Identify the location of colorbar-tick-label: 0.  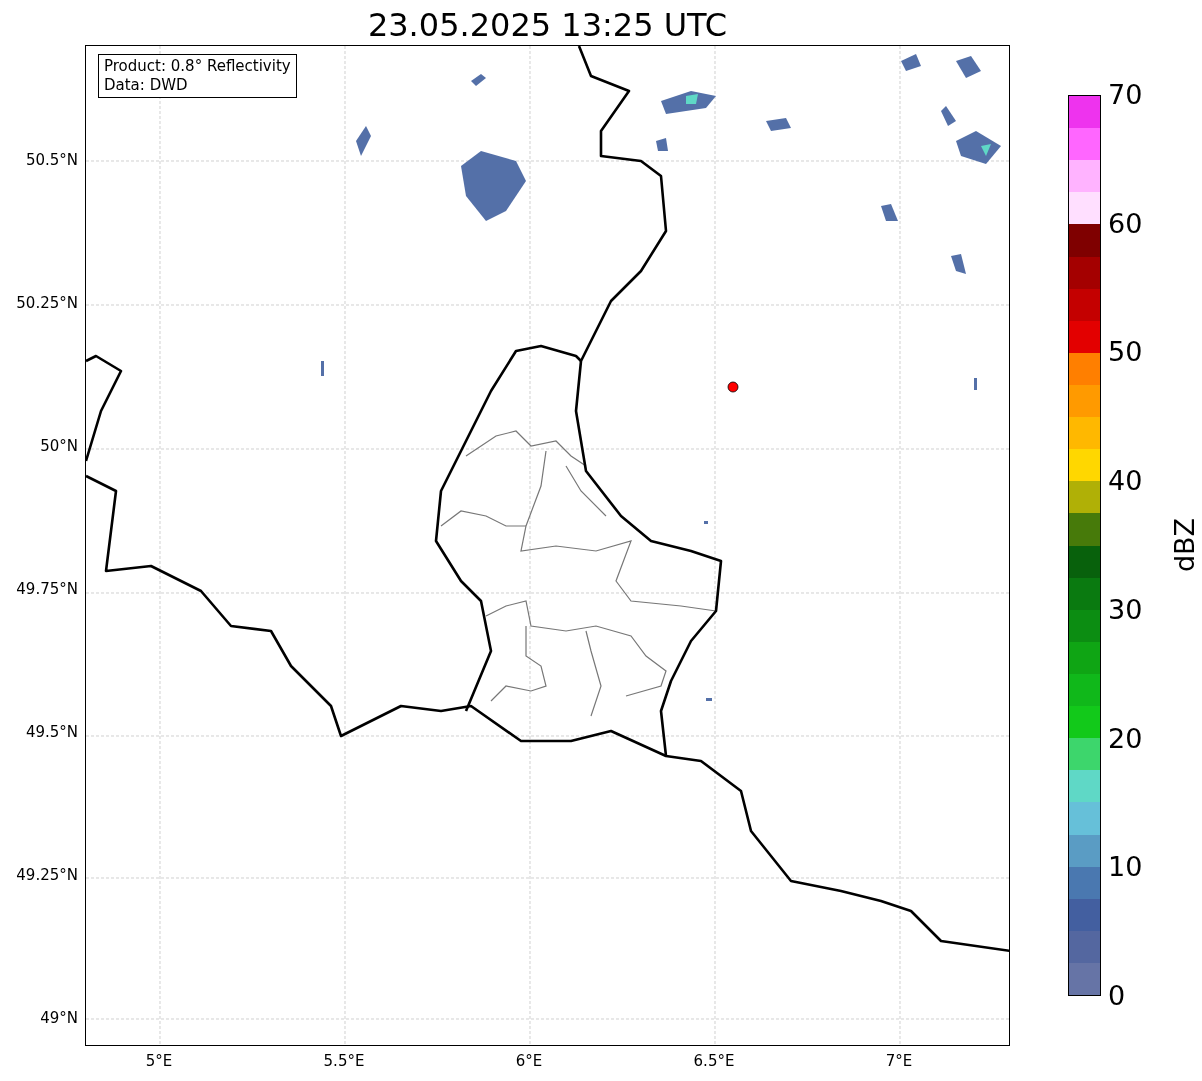
(1117, 996).